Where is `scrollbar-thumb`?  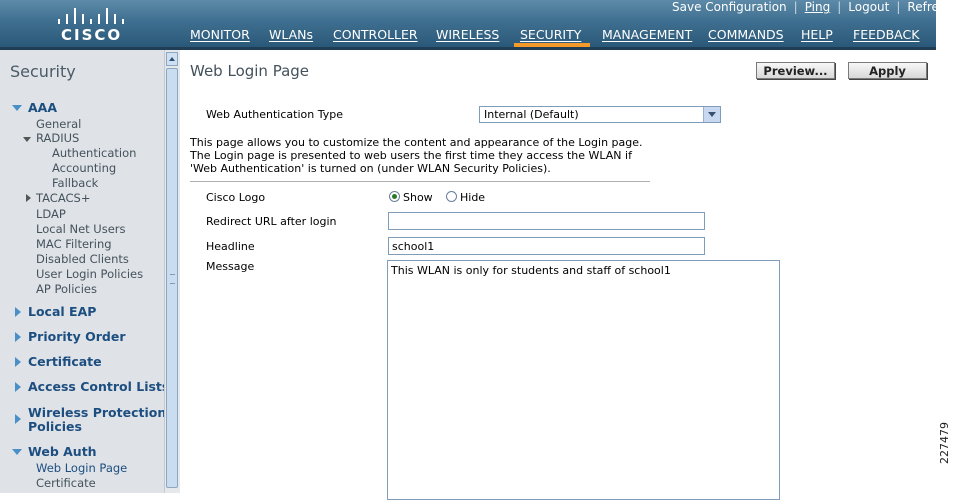 scrollbar-thumb is located at coordinates (172, 278).